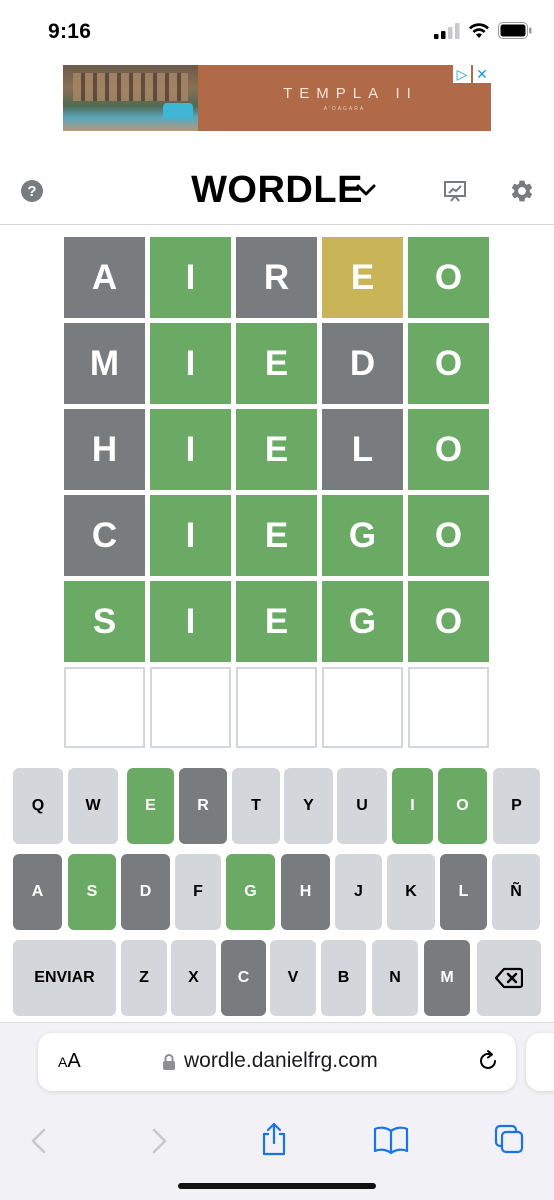 Image resolution: width=554 pixels, height=1200 pixels. I want to click on status-bar: 9:16, so click(277, 32).